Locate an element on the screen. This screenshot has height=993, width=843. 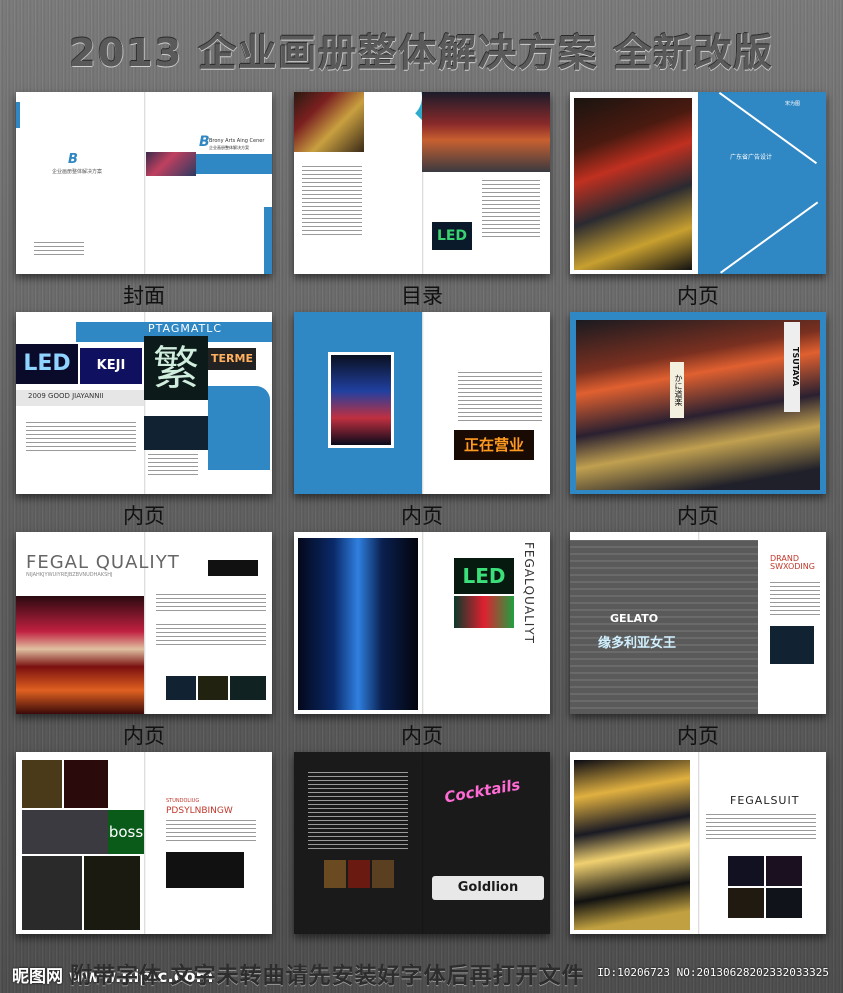
p12-text is located at coordinates (761, 828).